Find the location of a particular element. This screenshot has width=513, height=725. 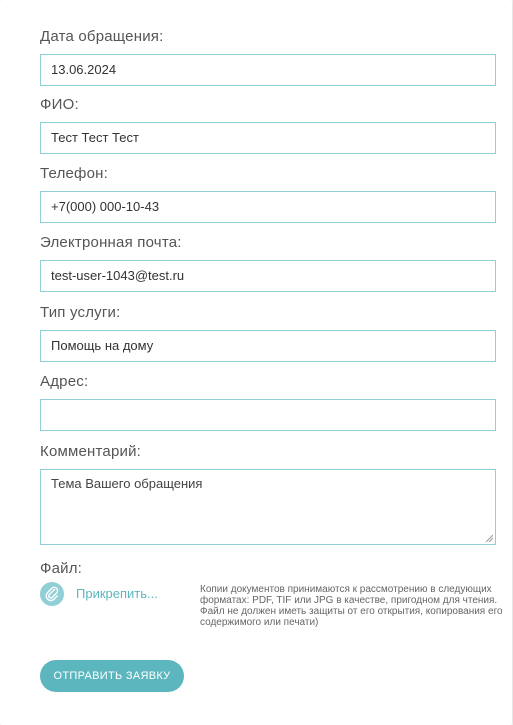

phone-field-group: Телефон: +7(000) 000-10-43 is located at coordinates (268, 194).